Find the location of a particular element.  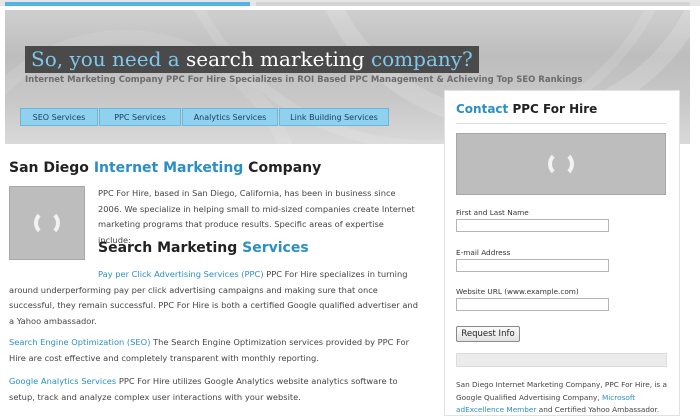

page-heading-part3: Company is located at coordinates (282, 168).